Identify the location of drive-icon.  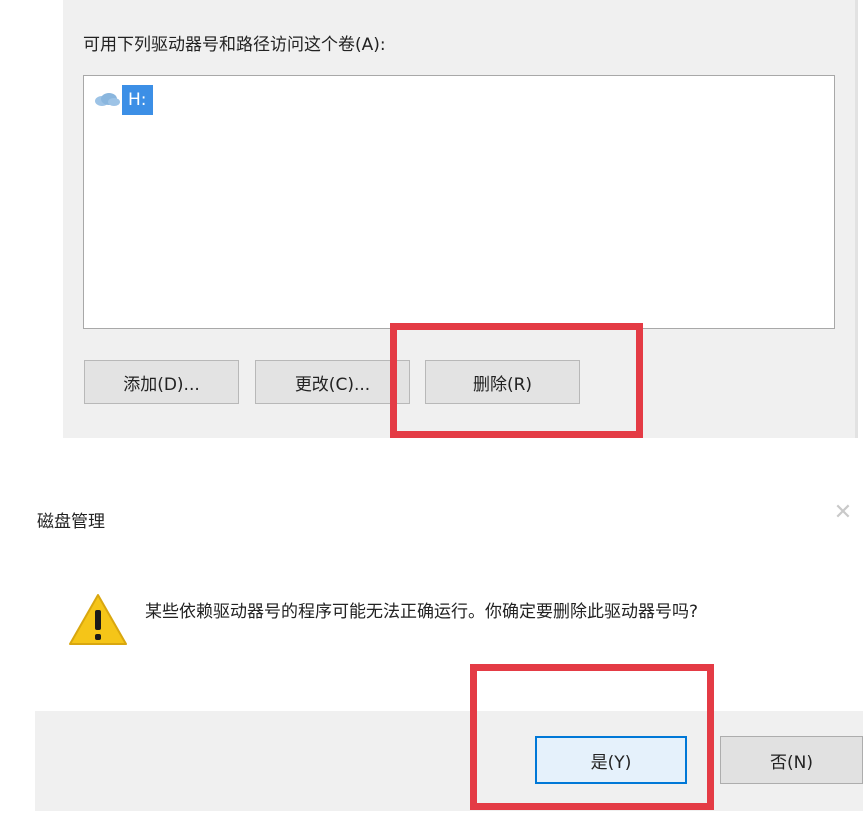
(107, 100).